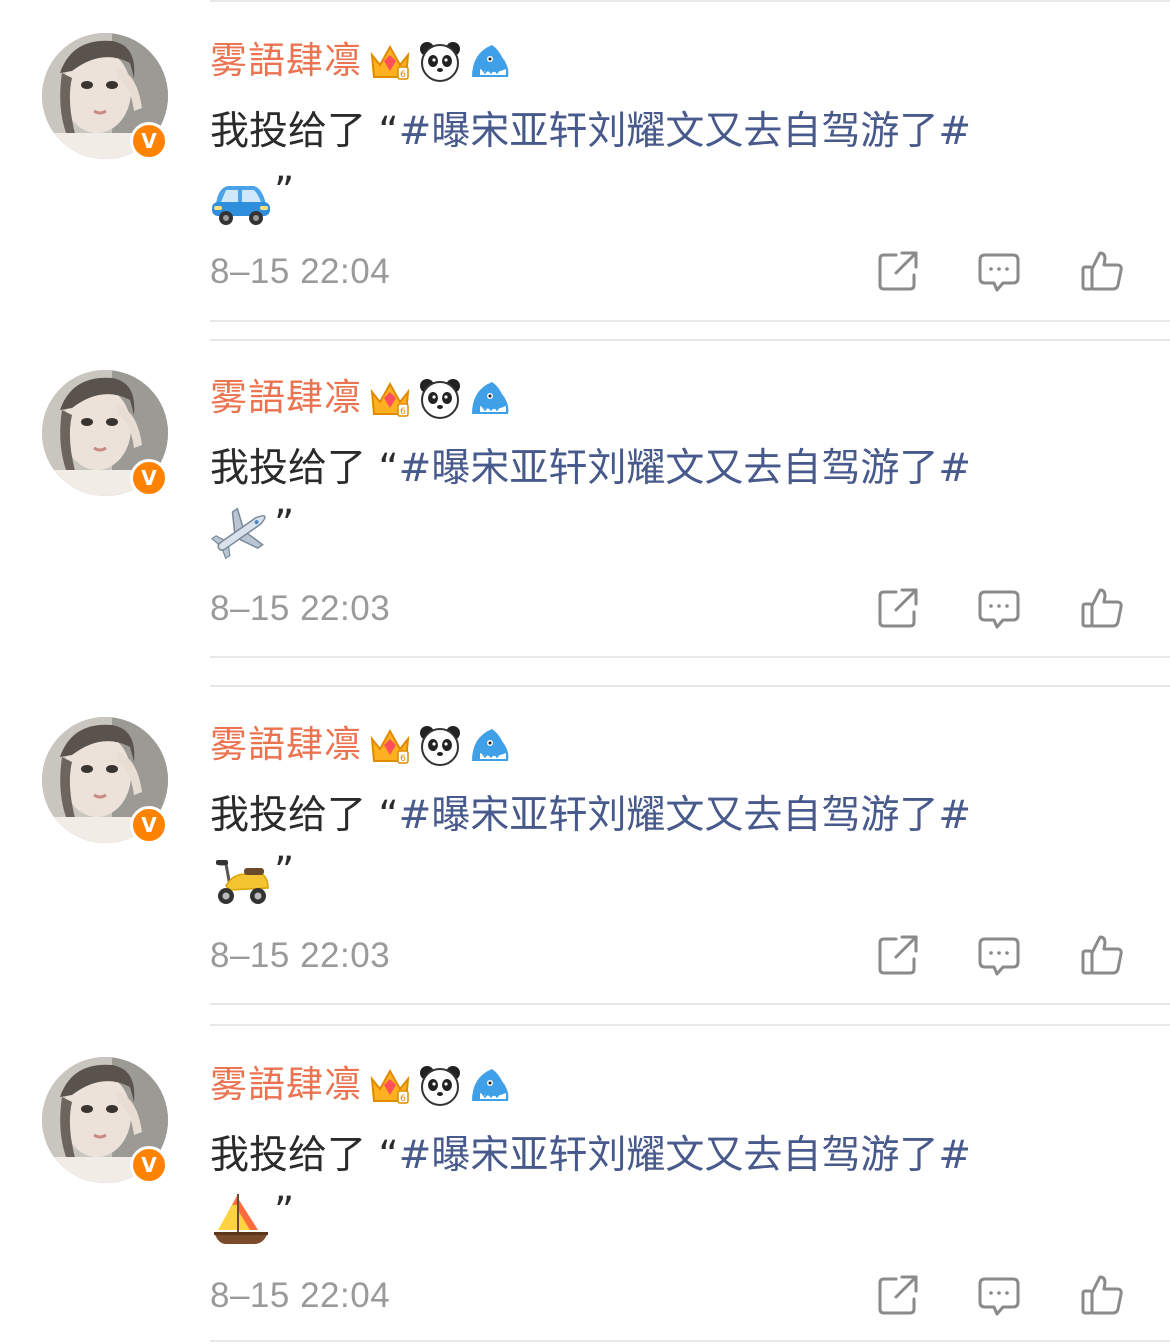  Describe the element at coordinates (690, 1) in the screenshot. I see `top-divider` at that location.